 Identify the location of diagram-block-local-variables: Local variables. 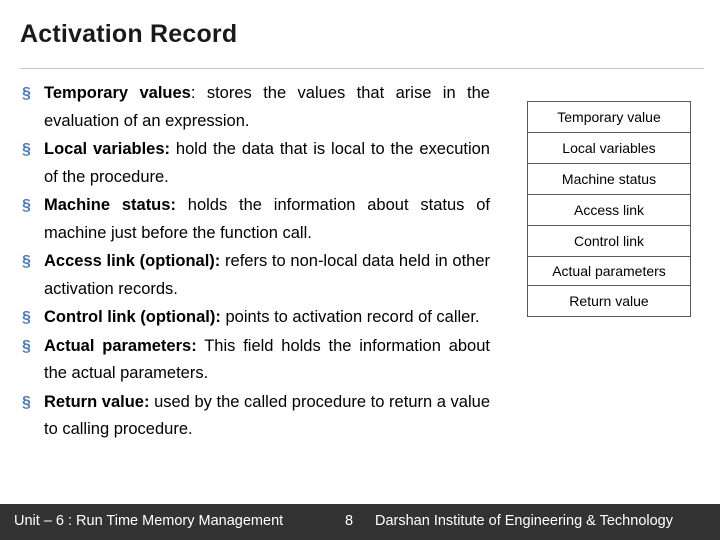
(609, 148).